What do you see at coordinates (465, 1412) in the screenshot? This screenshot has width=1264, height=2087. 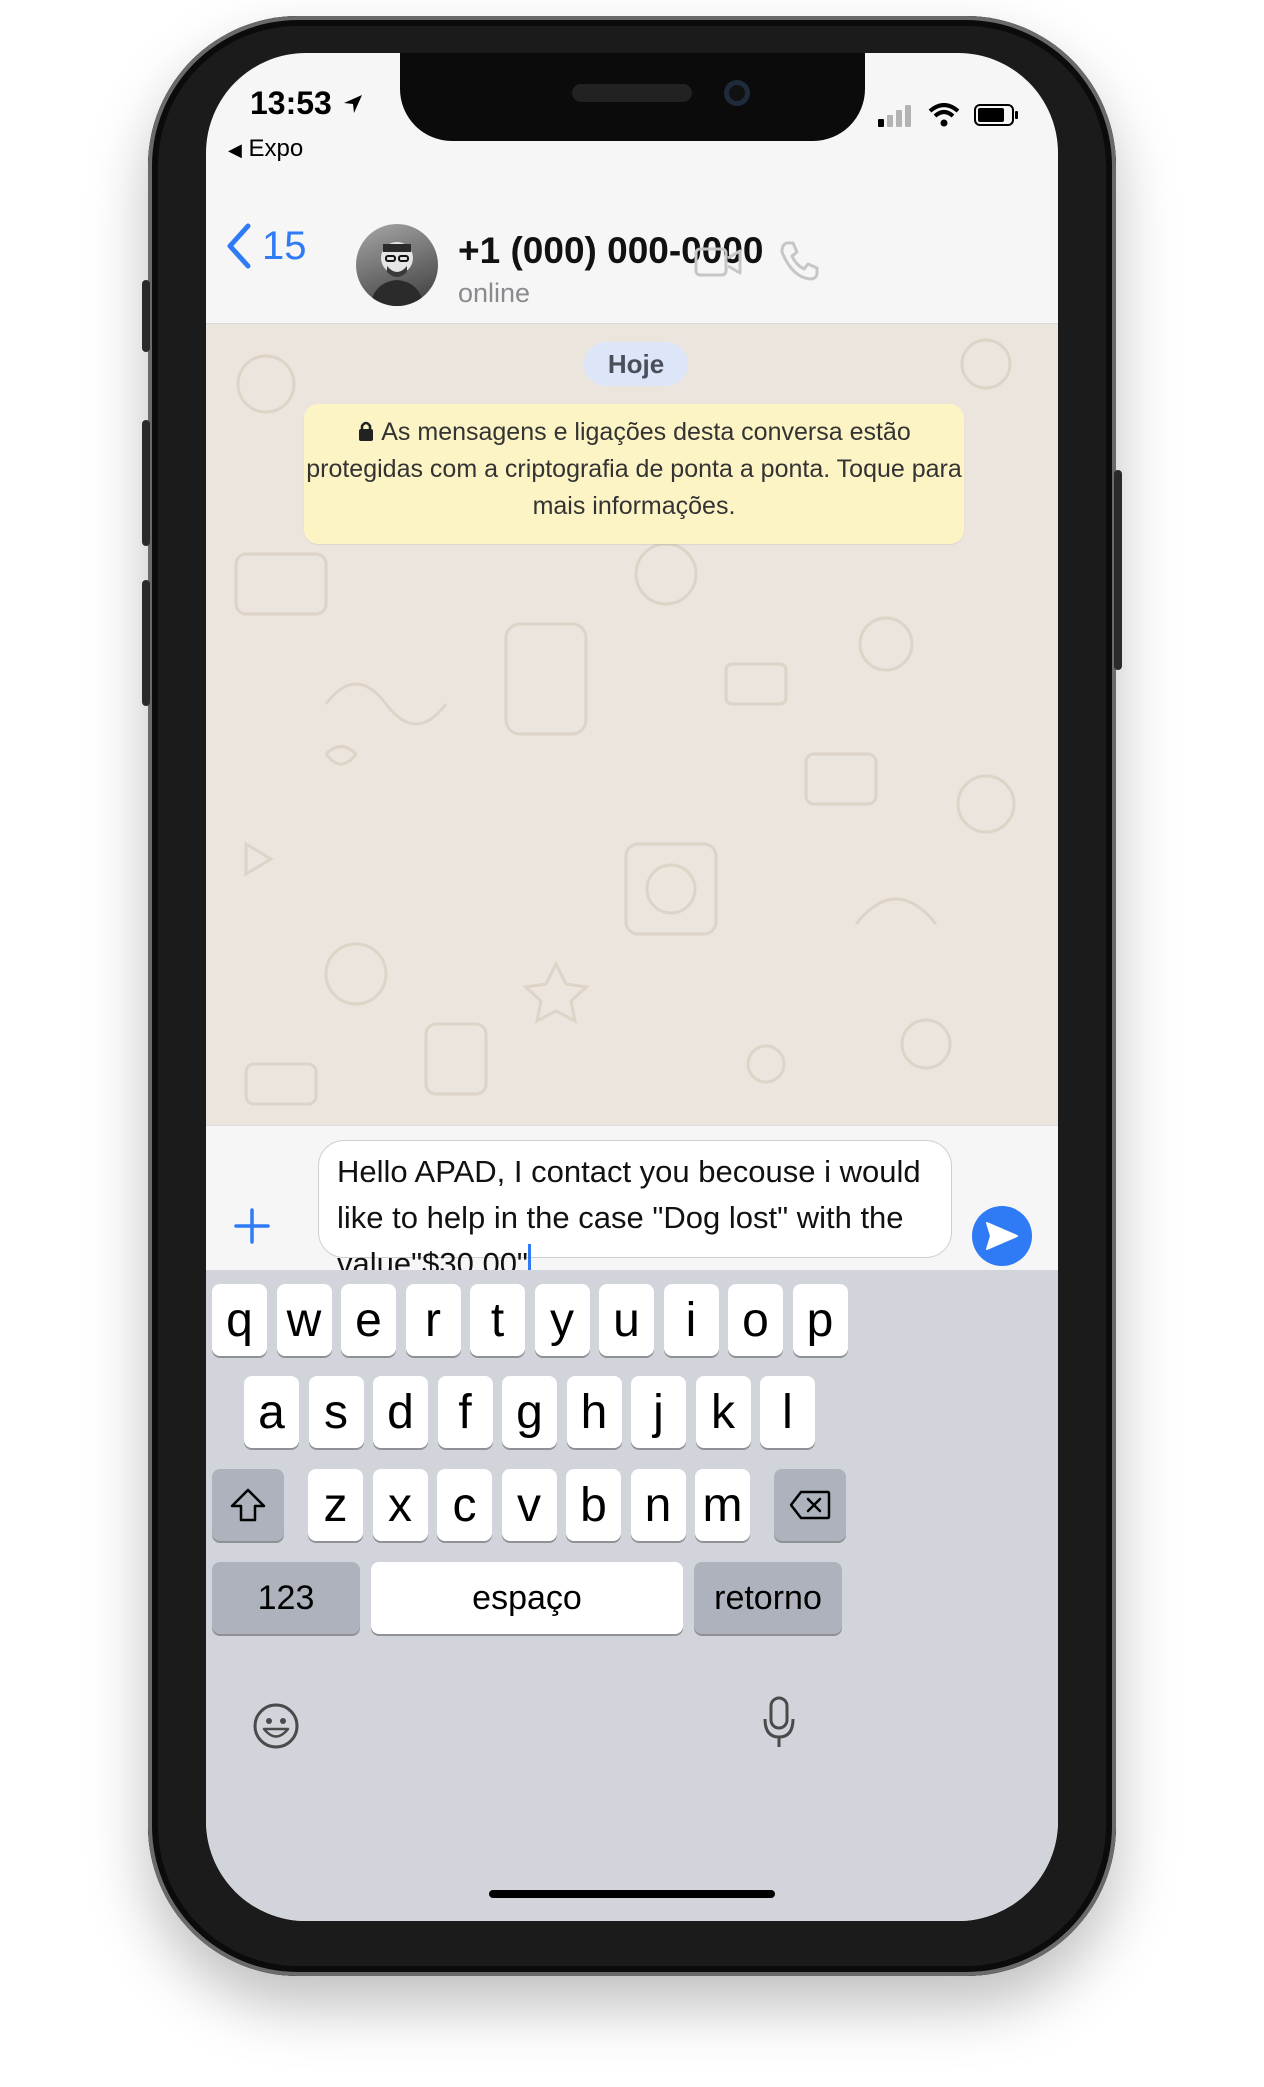 I see `key-f: f` at bounding box center [465, 1412].